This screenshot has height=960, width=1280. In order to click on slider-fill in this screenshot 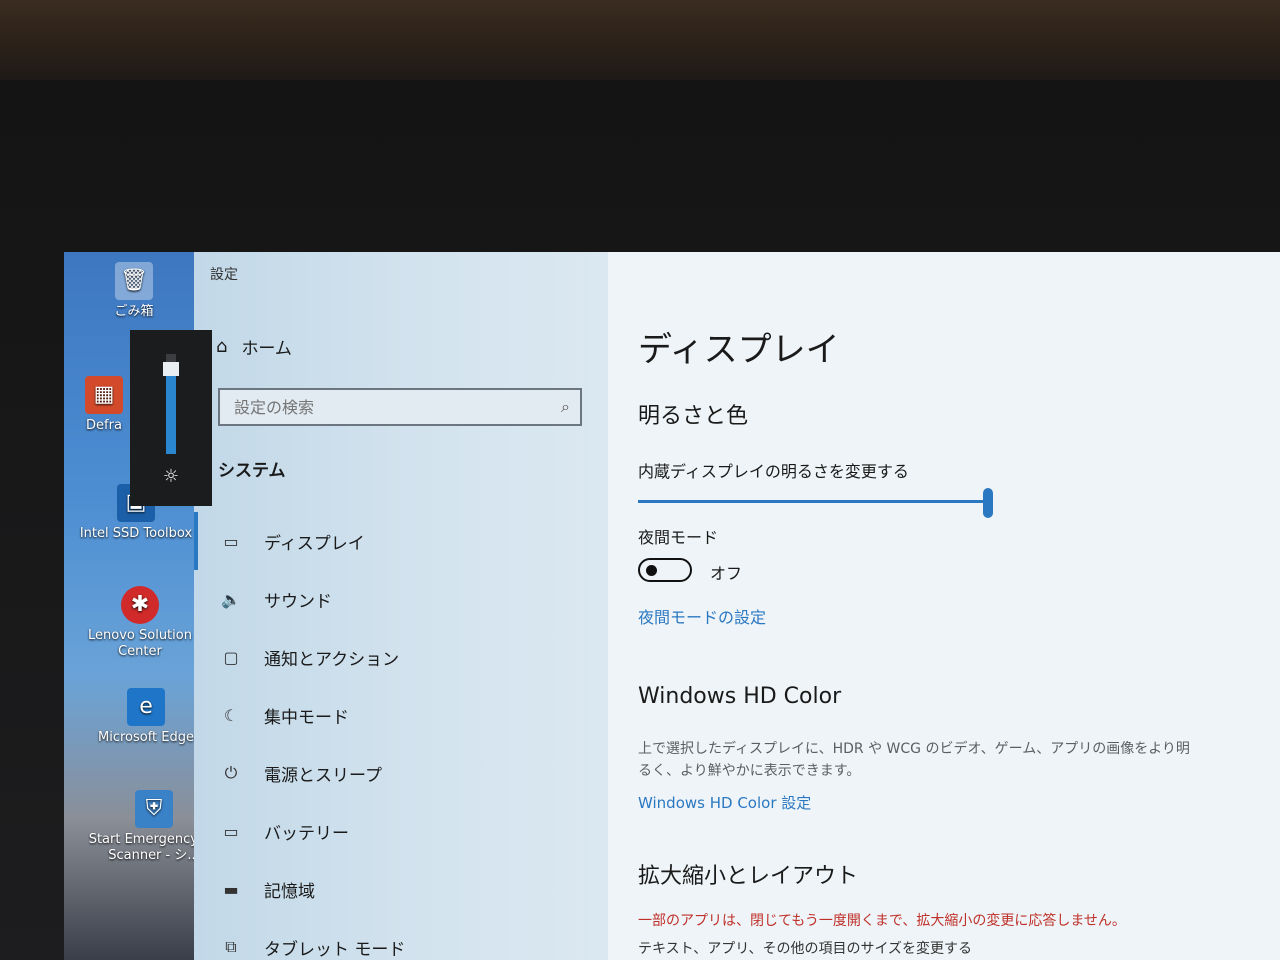, I will do `click(813, 501)`.